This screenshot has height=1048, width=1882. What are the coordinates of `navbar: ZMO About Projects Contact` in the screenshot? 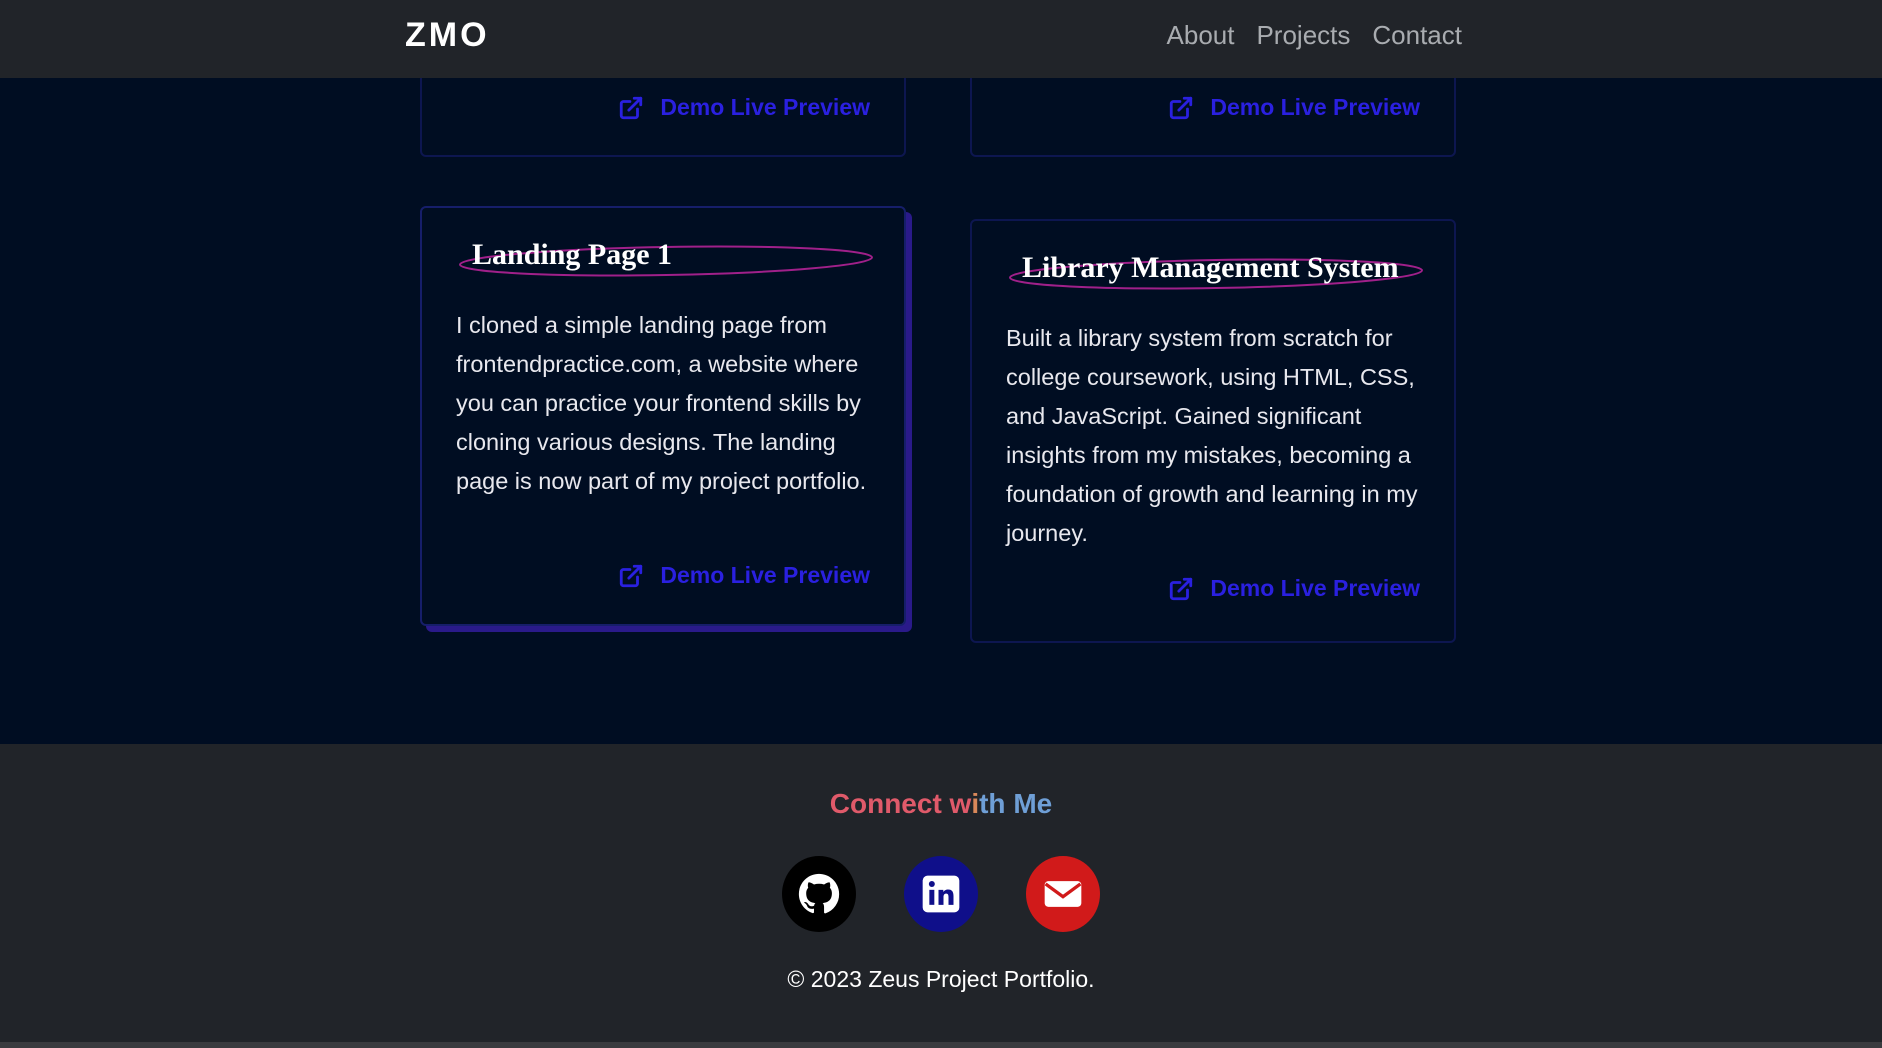 It's located at (941, 39).